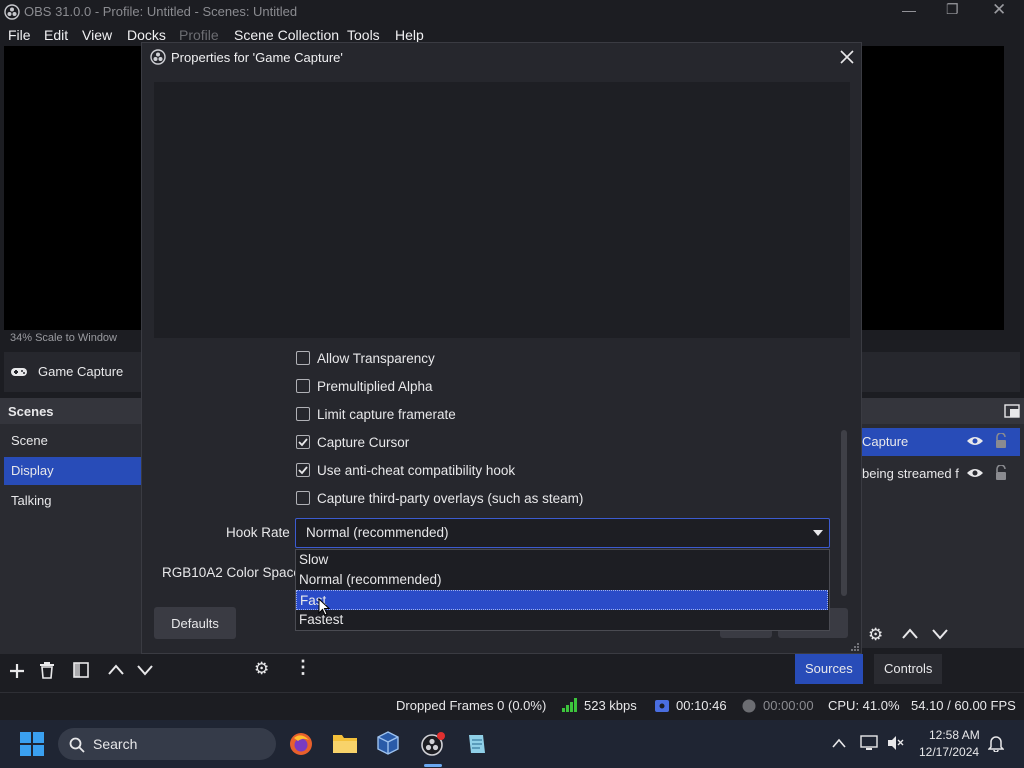 The width and height of the screenshot is (1024, 768). Describe the element at coordinates (788, 705) in the screenshot. I see `record-time: 00:00:00` at that location.